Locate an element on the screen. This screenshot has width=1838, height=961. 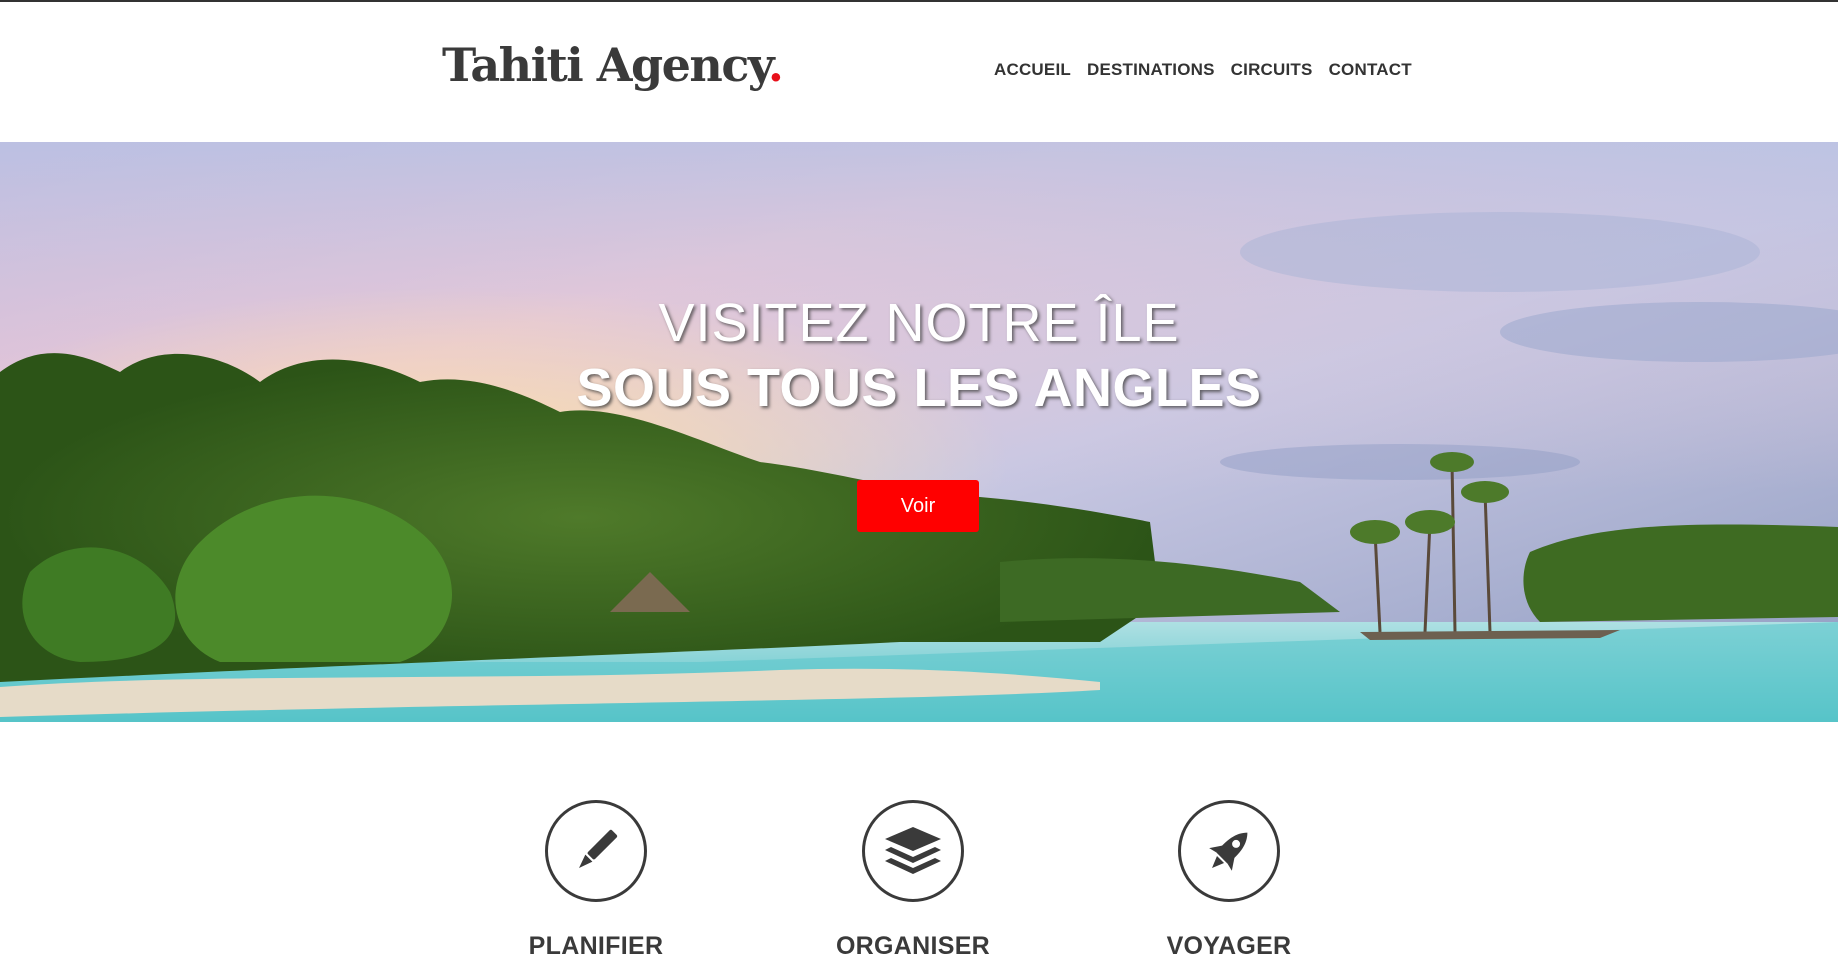
feature-planifier: PLANIFIER is located at coordinates (596, 880).